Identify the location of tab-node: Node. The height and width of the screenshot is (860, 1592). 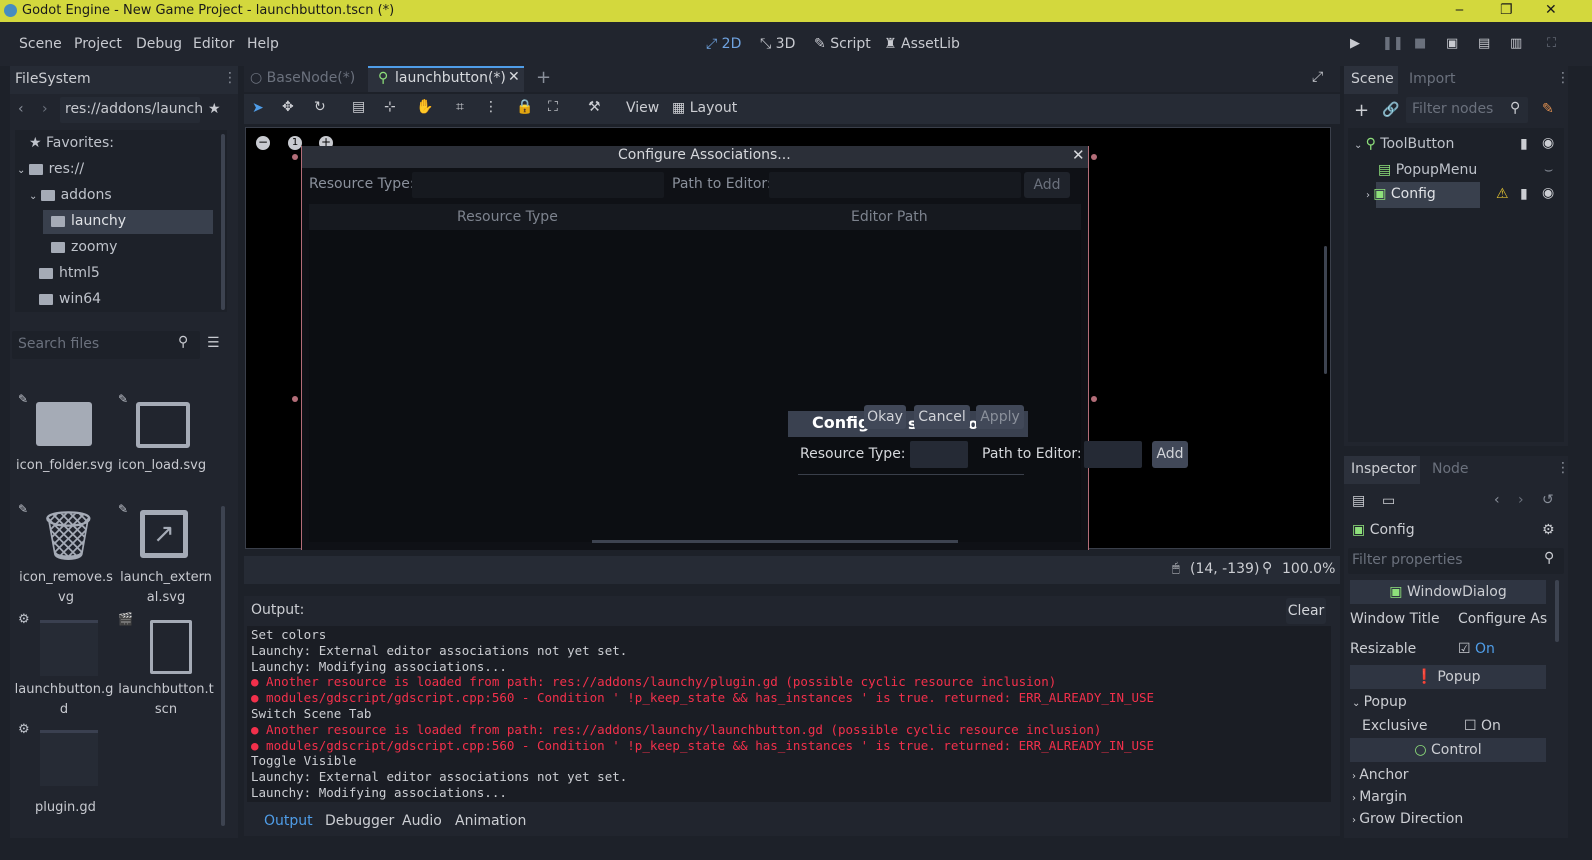
(1450, 469).